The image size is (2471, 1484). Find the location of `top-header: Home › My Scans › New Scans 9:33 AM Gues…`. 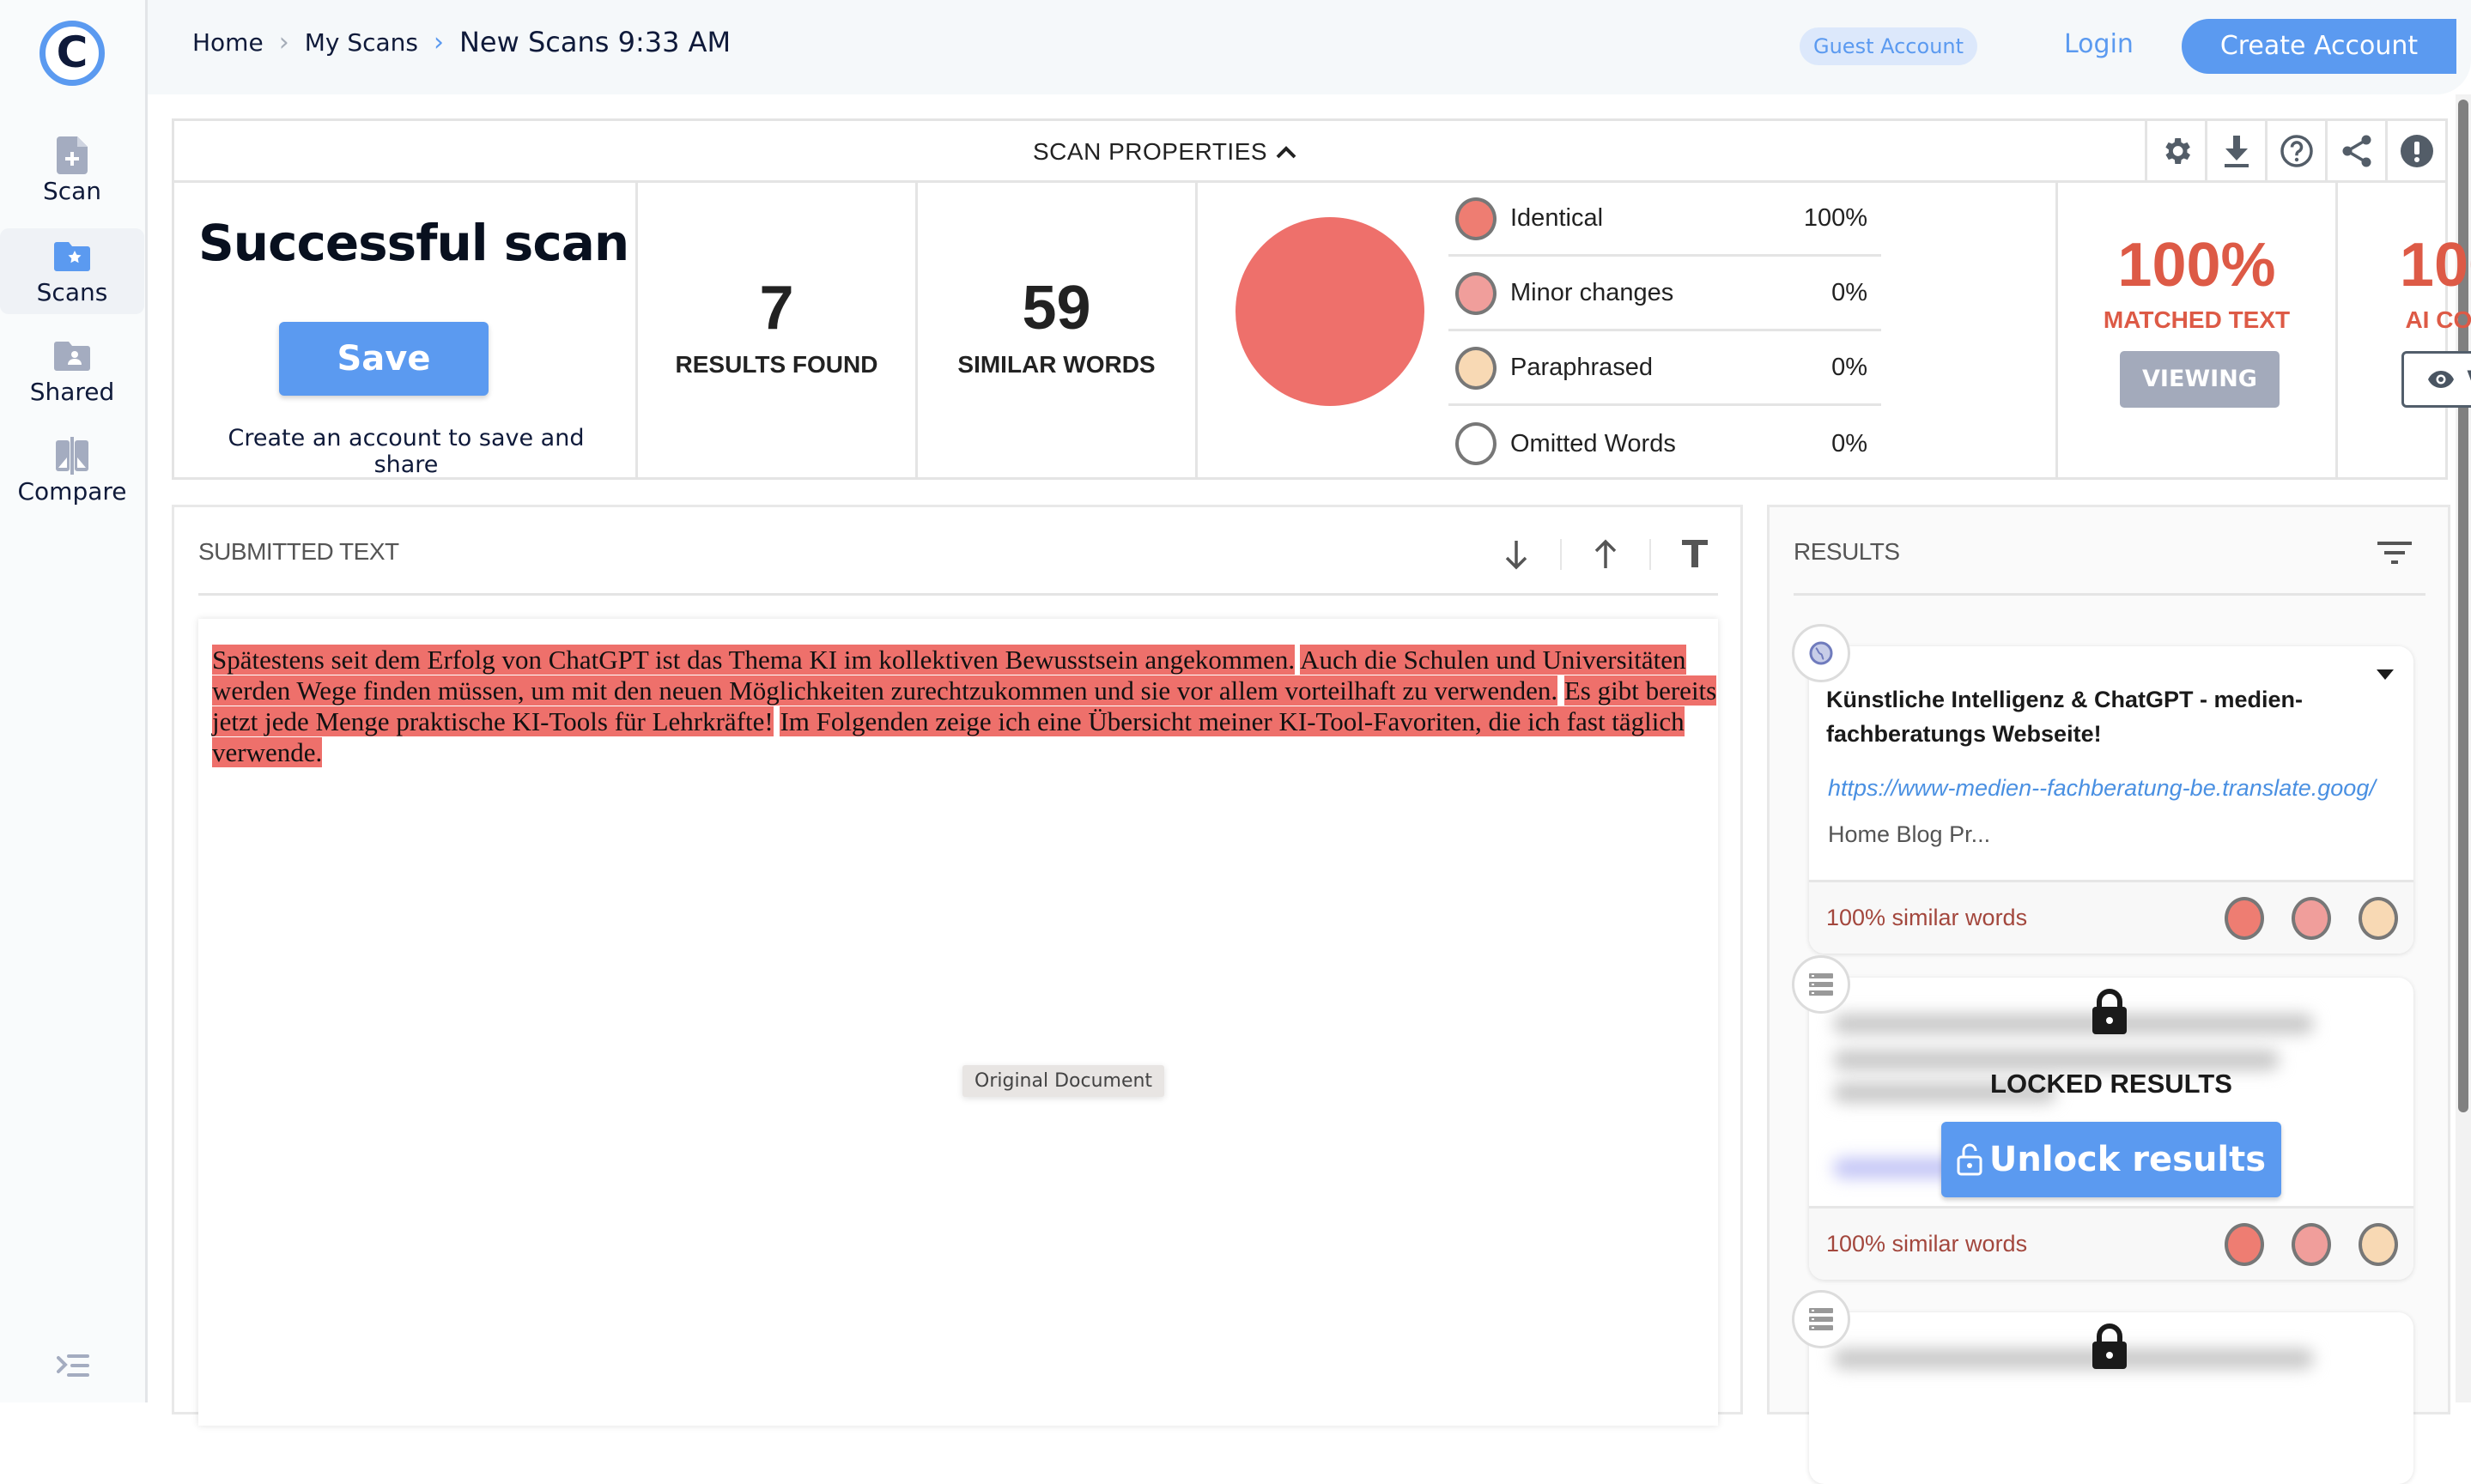

top-header: Home › My Scans › New Scans 9:33 AM Gues… is located at coordinates (1309, 47).